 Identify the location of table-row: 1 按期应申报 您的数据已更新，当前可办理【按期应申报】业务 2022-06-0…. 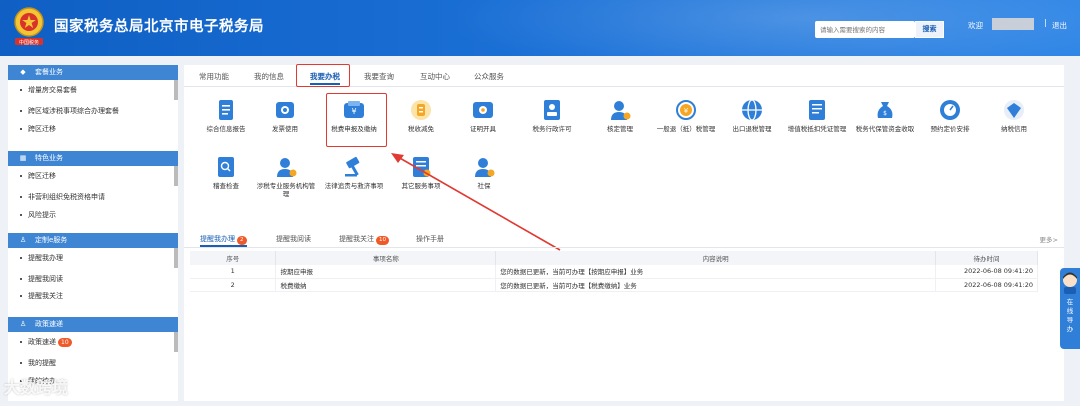
(614, 272).